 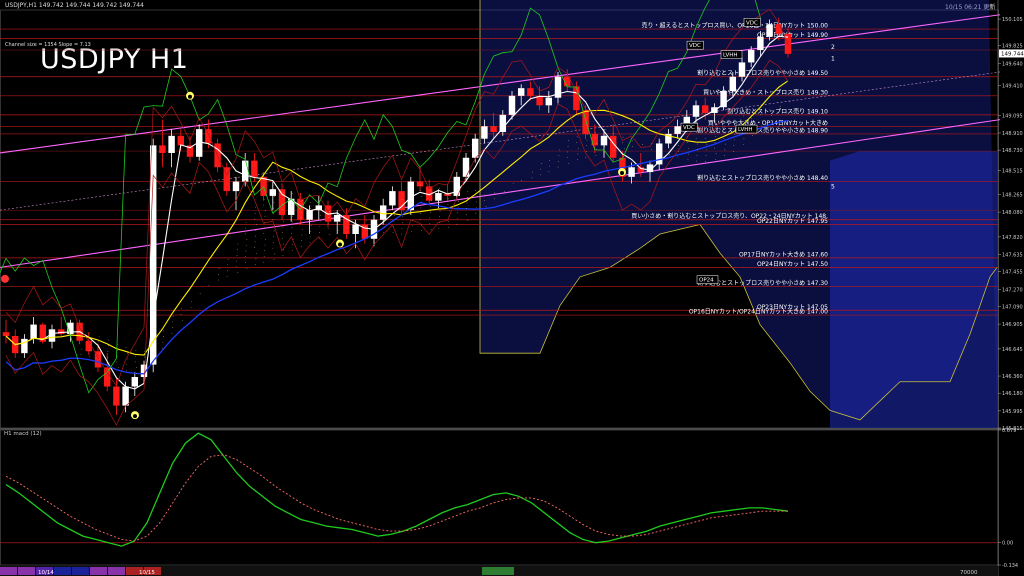 I want to click on level-label: 割り込むとストップロス売りやや小さめ 149.50, so click(x=762, y=73).